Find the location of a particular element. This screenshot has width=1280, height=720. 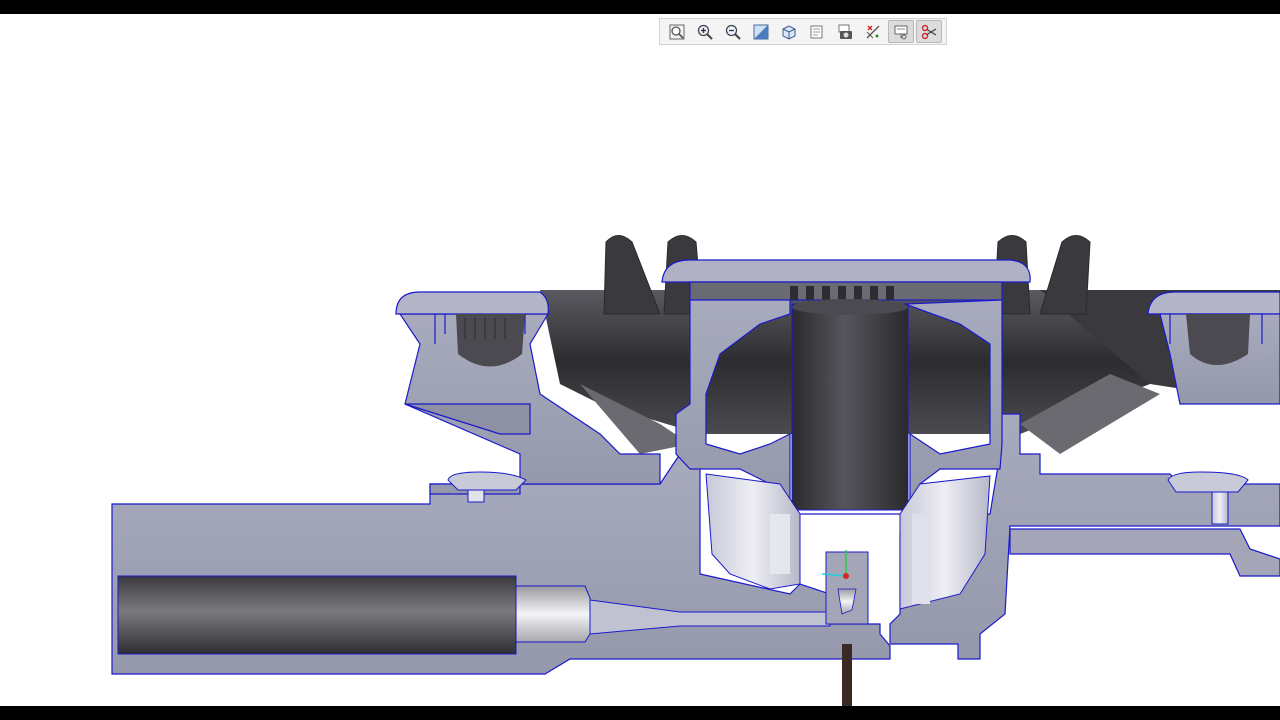

zoom-fit-button is located at coordinates (677, 31).